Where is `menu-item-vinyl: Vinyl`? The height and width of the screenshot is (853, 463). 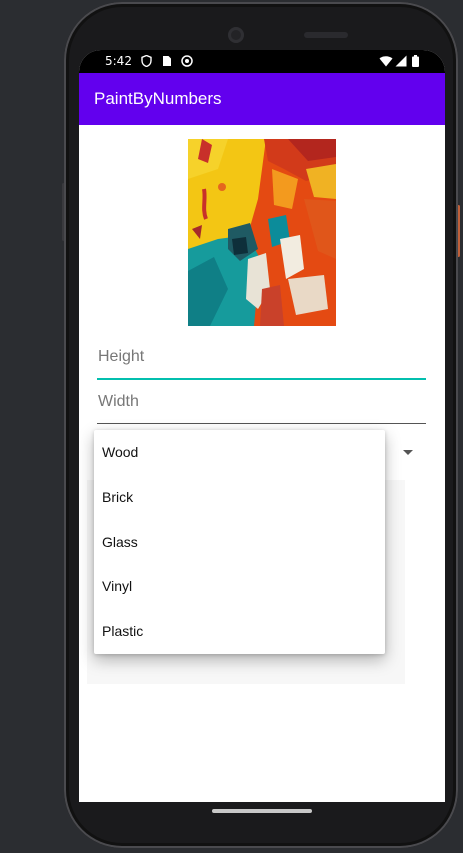 menu-item-vinyl: Vinyl is located at coordinates (239, 586).